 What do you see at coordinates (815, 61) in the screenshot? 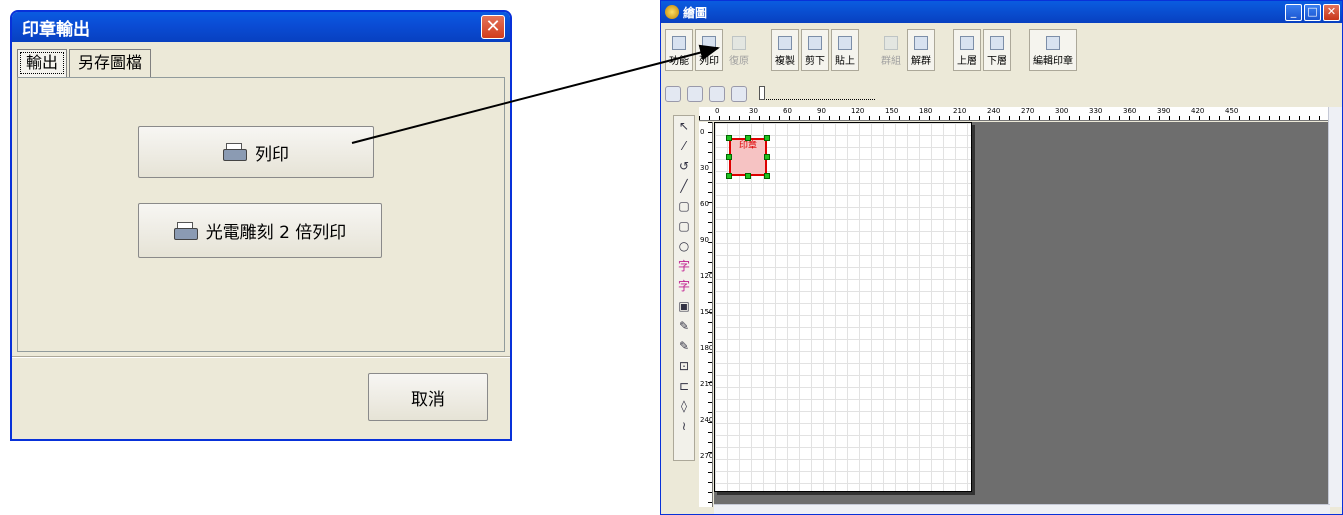
I see `toolbar-label: 剪下` at bounding box center [815, 61].